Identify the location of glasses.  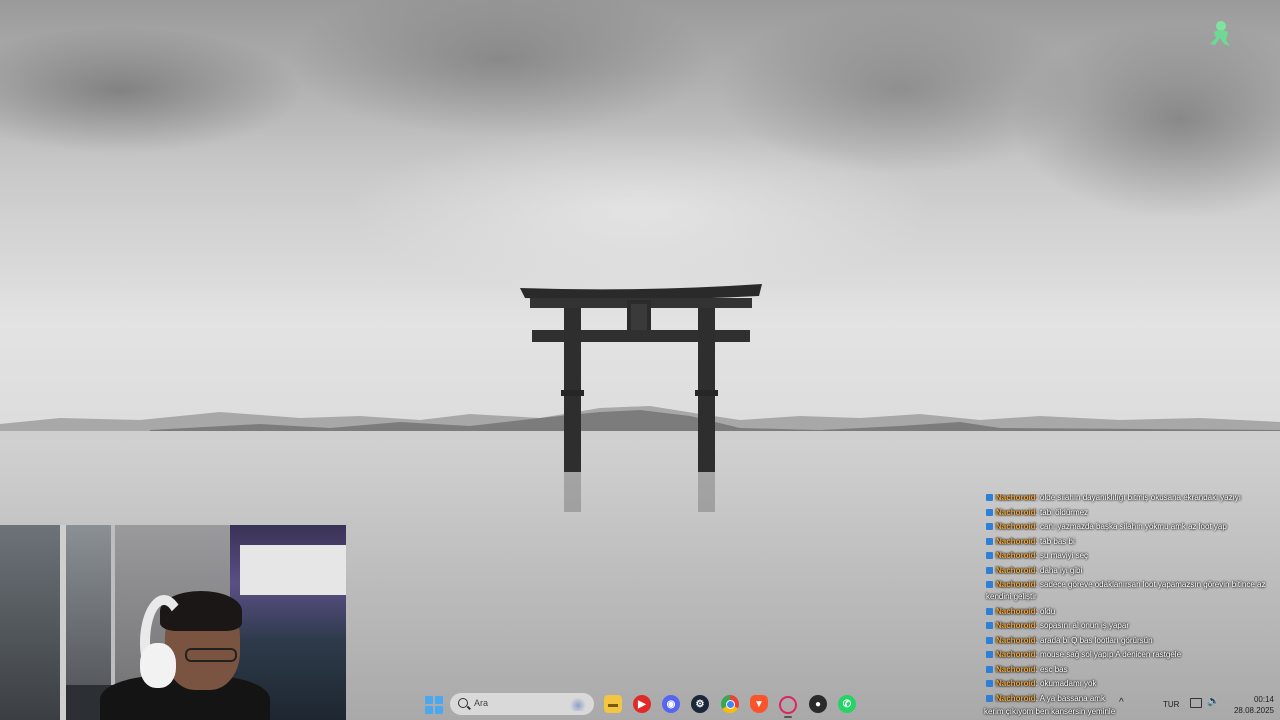
(211, 655).